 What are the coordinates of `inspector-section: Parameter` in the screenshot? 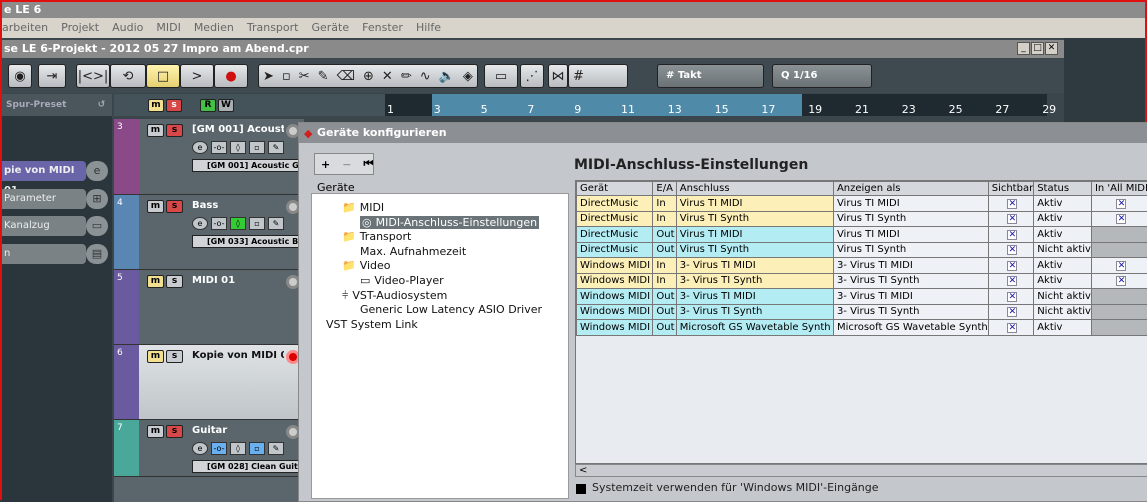 It's located at (44, 199).